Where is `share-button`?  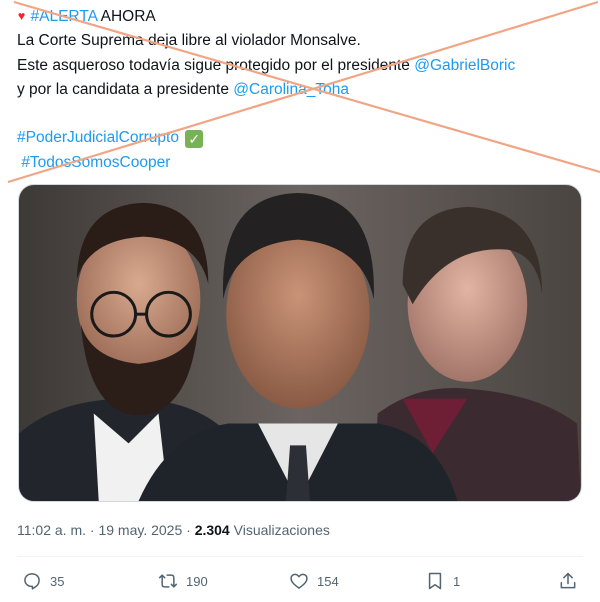
share-button is located at coordinates (568, 581).